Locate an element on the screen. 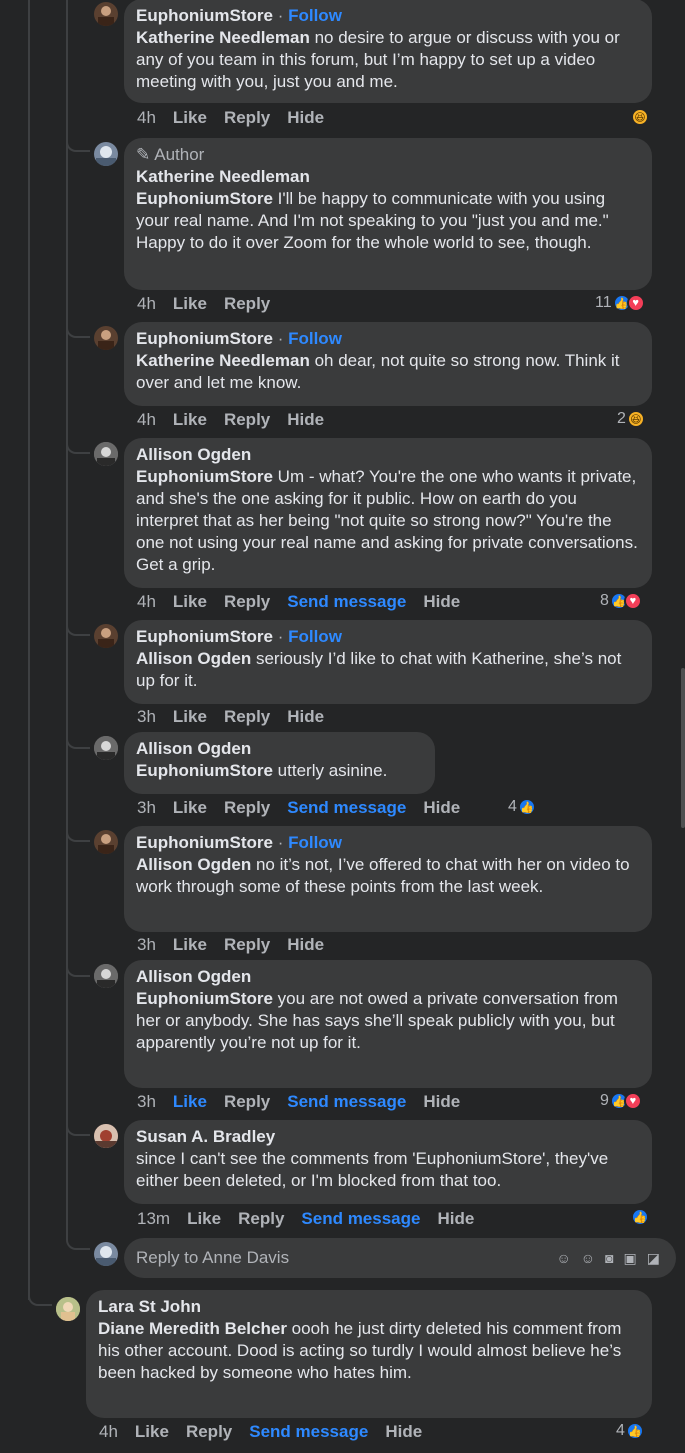 The height and width of the screenshot is (1453, 685). comment-author: Susan A. Bradley is located at coordinates (388, 1137).